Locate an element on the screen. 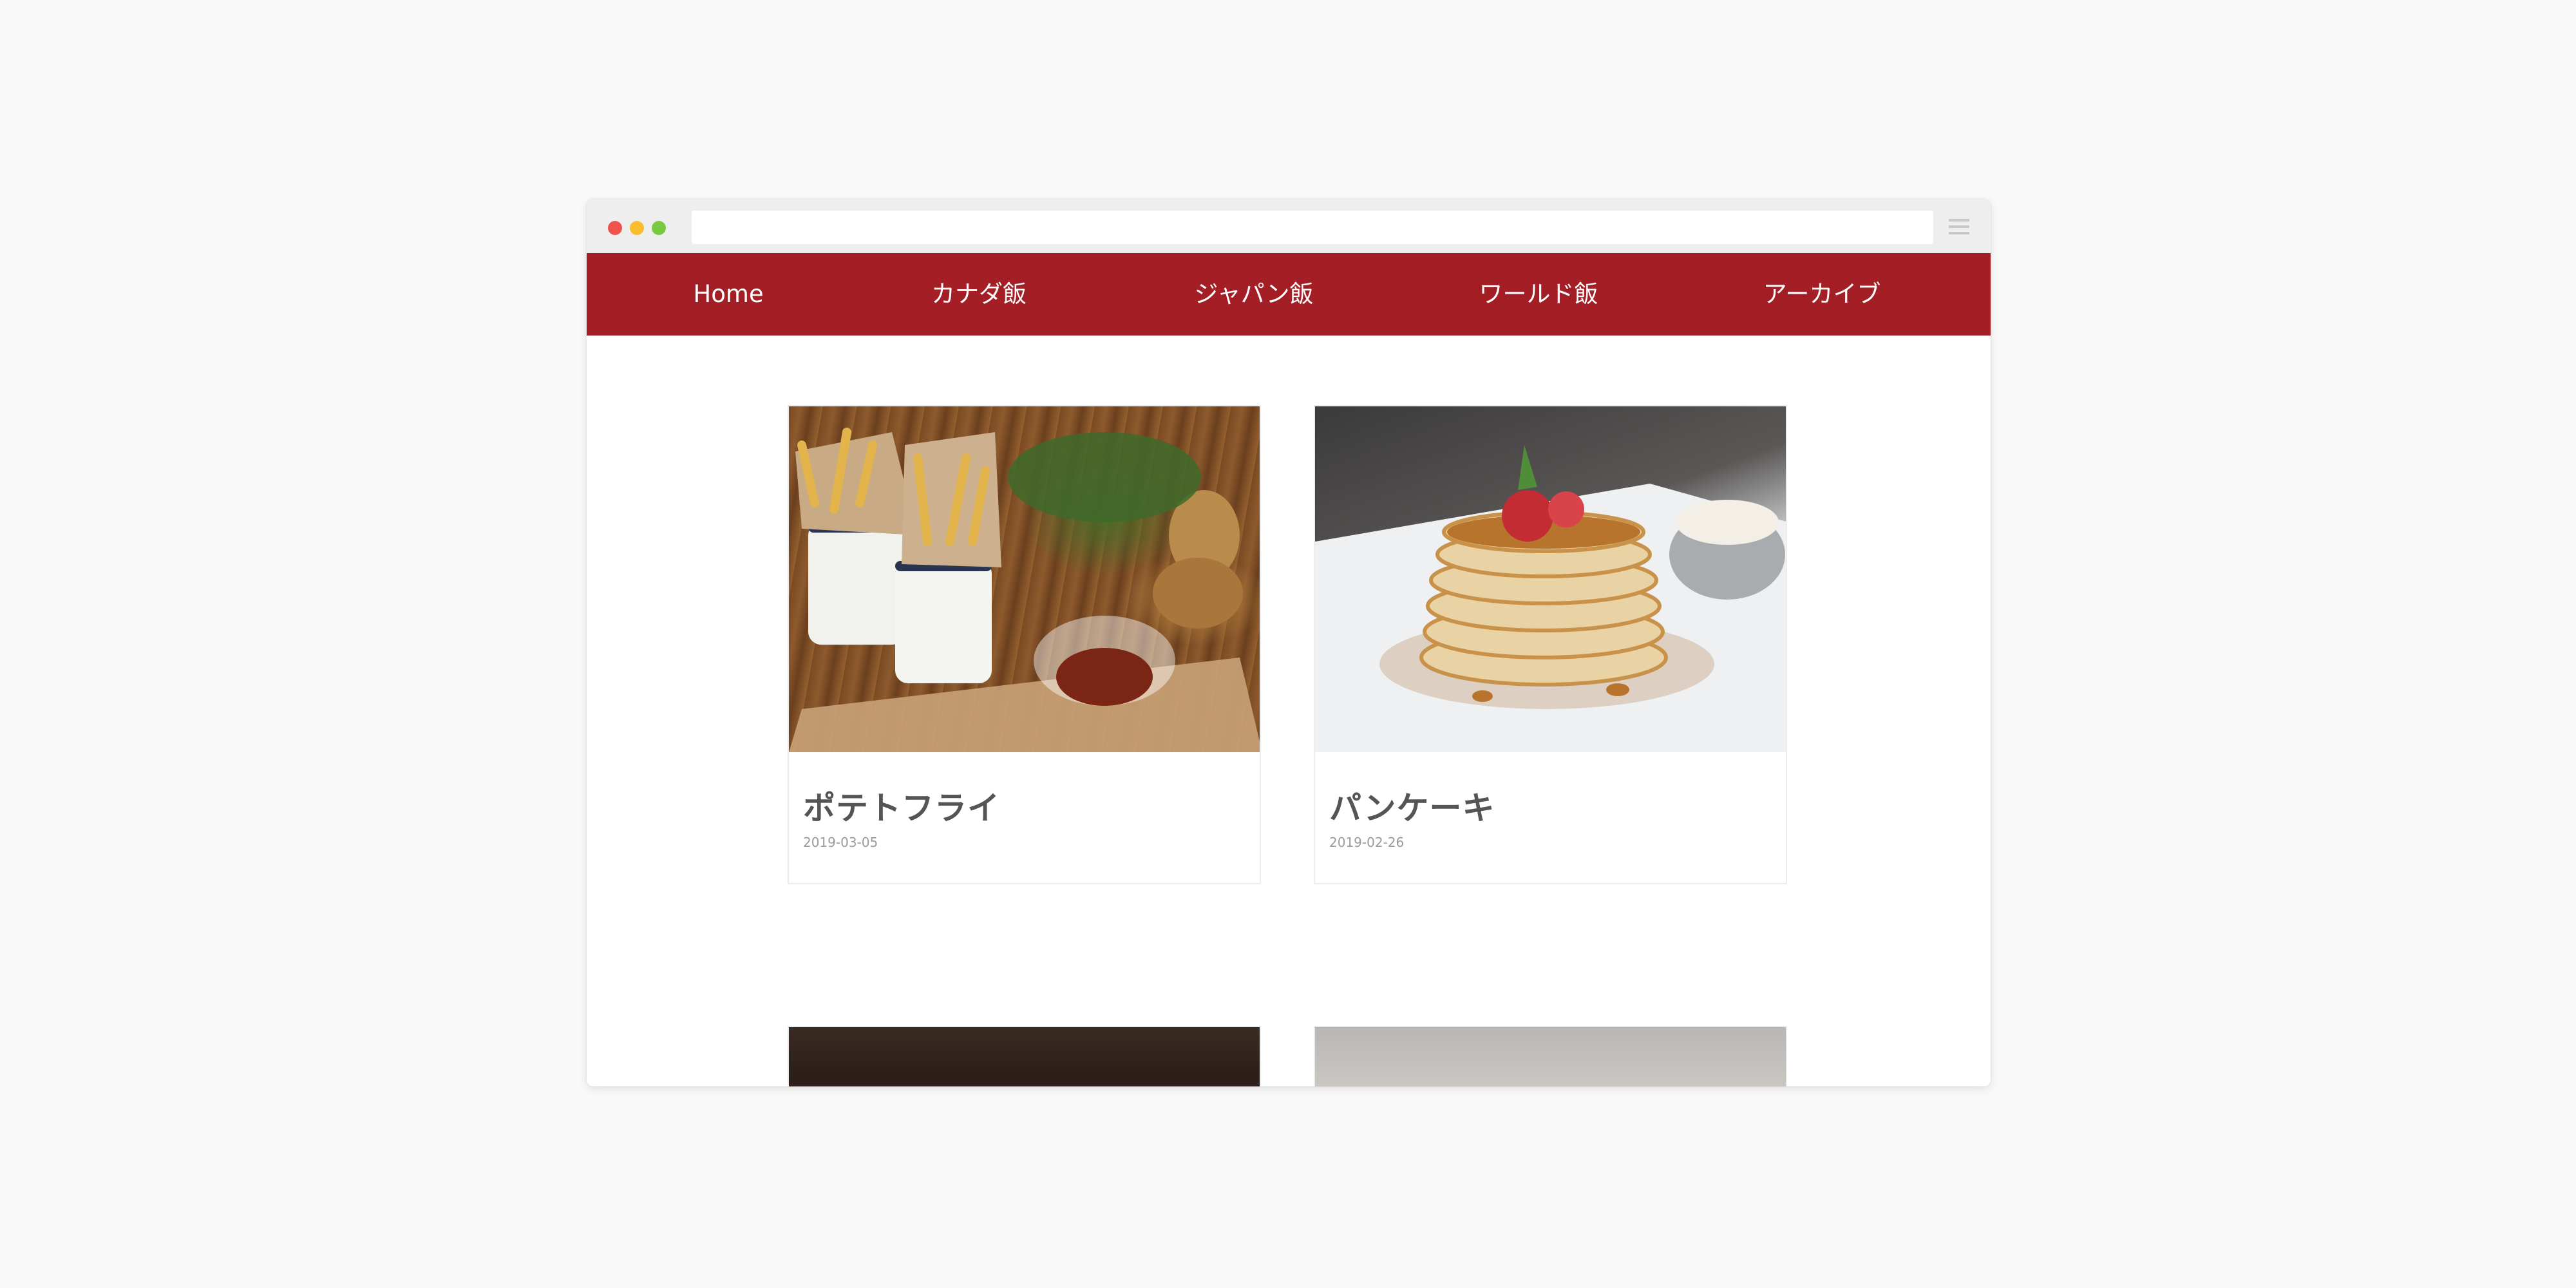 The image size is (2576, 1288). post-card: ポテトフライ 2019-03-05 is located at coordinates (1025, 644).